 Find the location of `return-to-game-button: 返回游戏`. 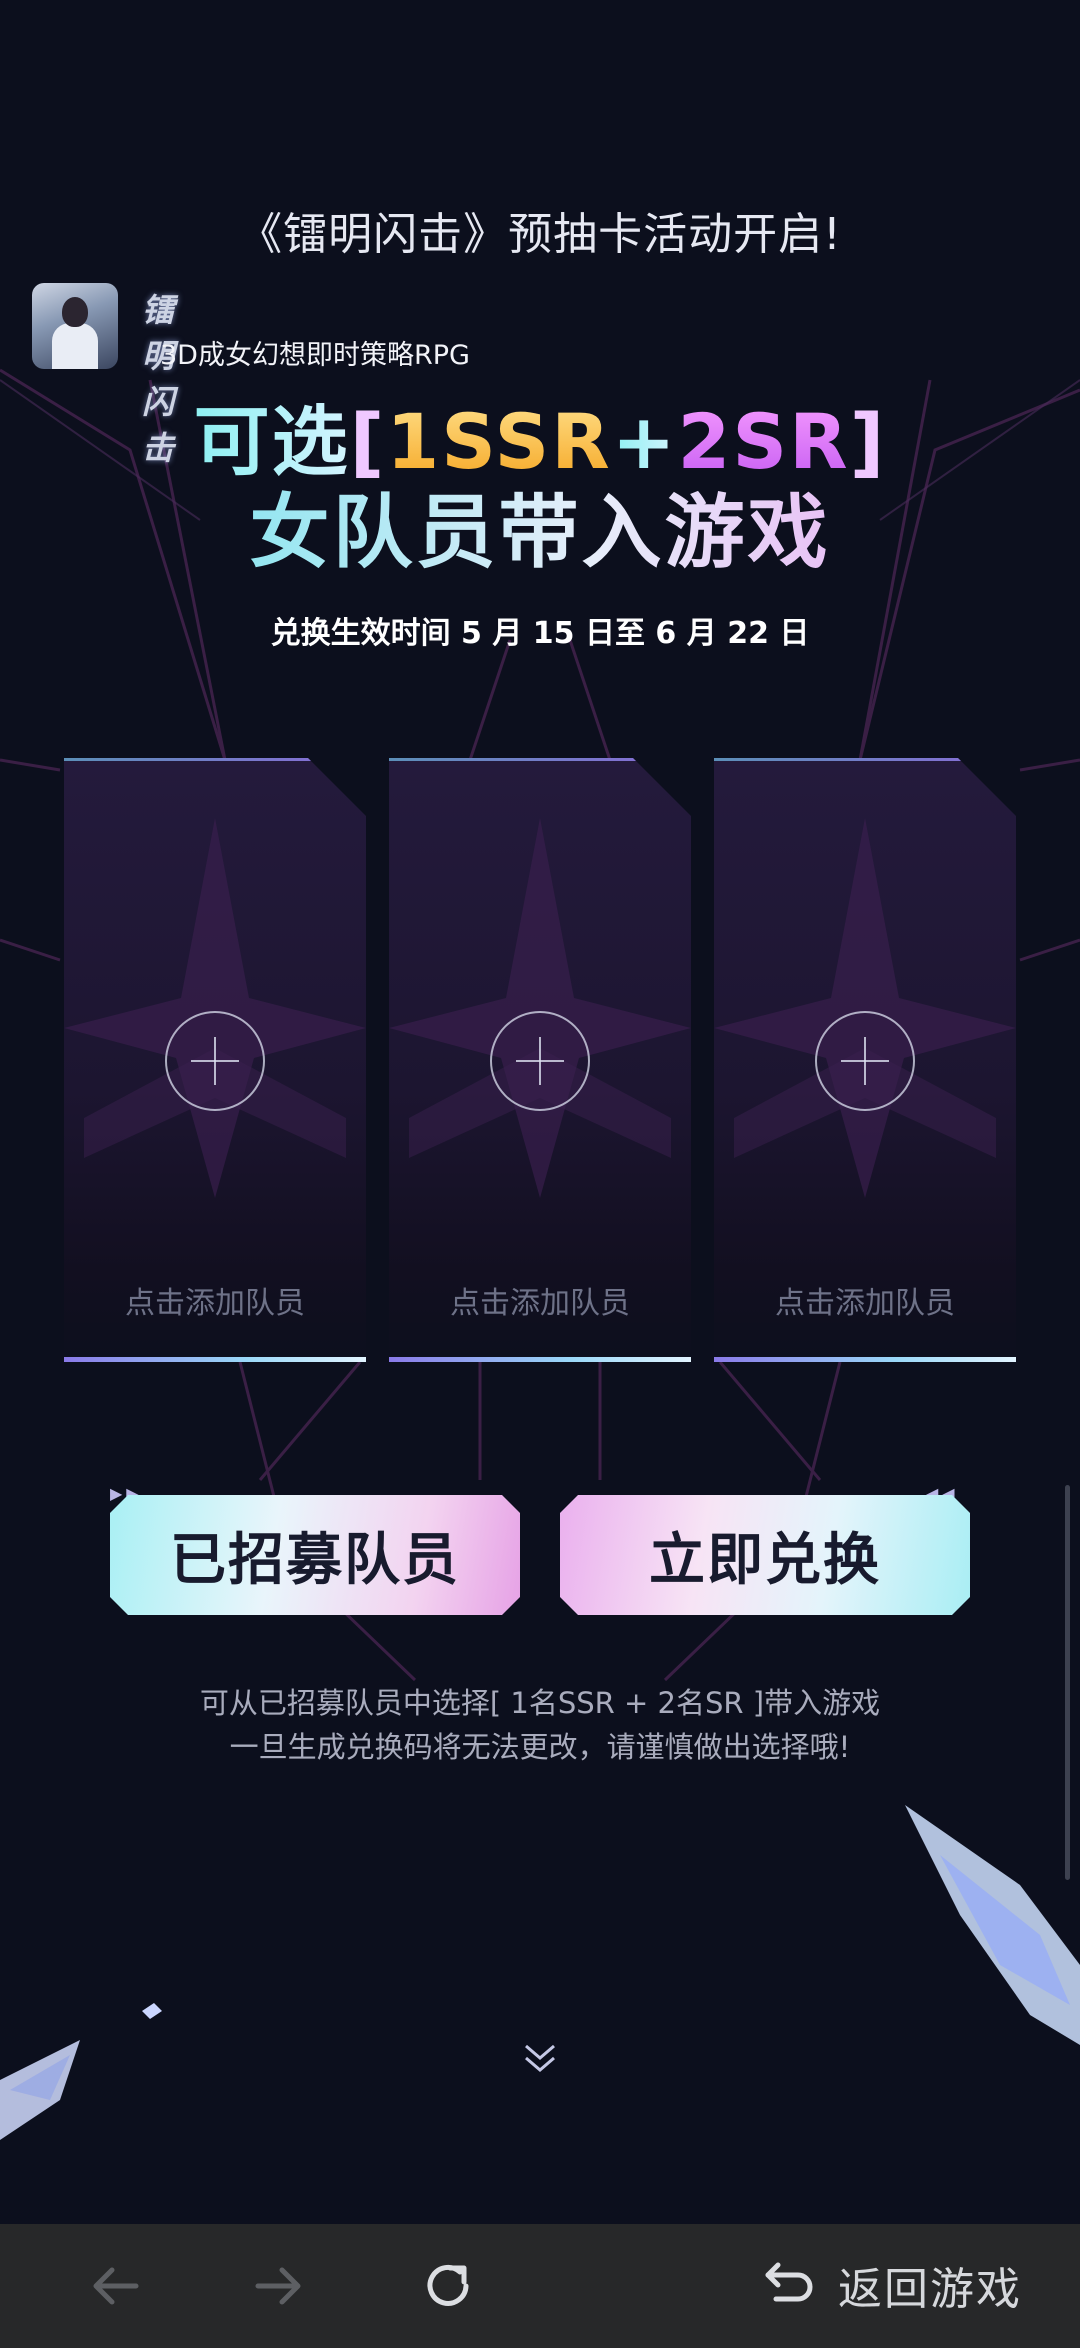

return-to-game-button: 返回游戏 is located at coordinates (892, 2285).